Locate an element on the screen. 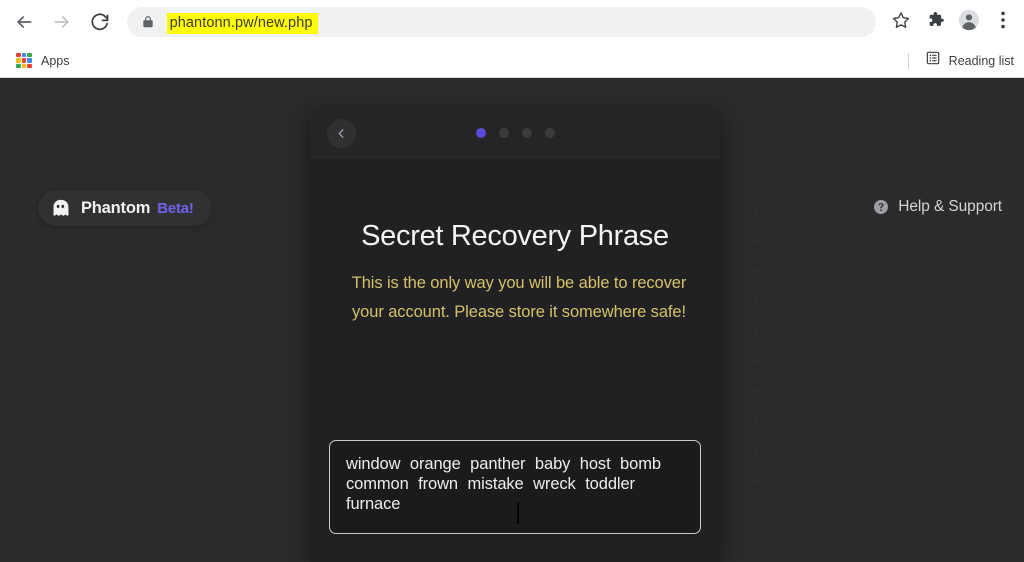  account-avatar-icon is located at coordinates (969, 22).